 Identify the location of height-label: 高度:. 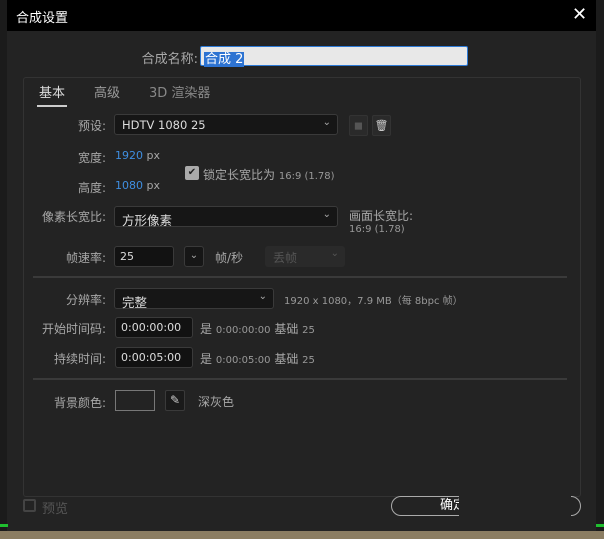
(91, 188).